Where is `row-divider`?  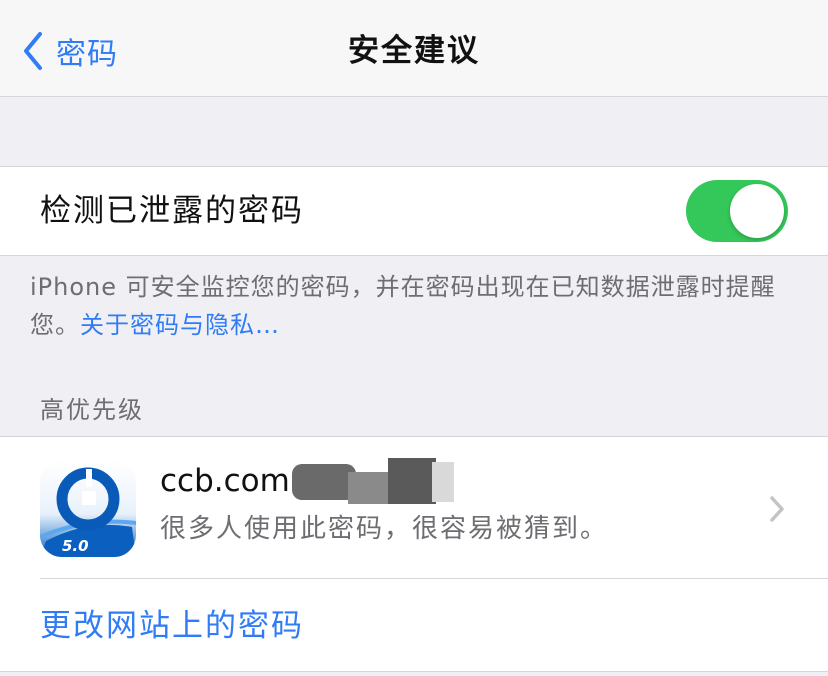 row-divider is located at coordinates (434, 578).